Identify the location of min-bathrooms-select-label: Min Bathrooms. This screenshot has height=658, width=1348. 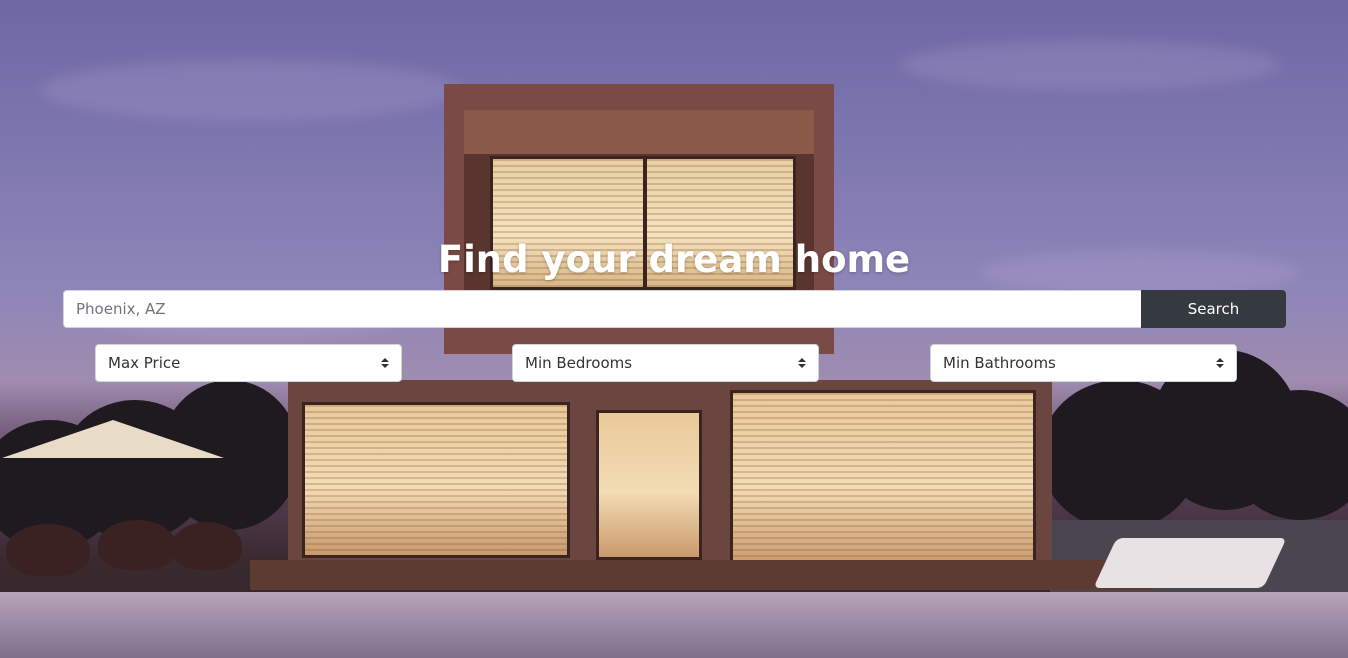
(999, 363).